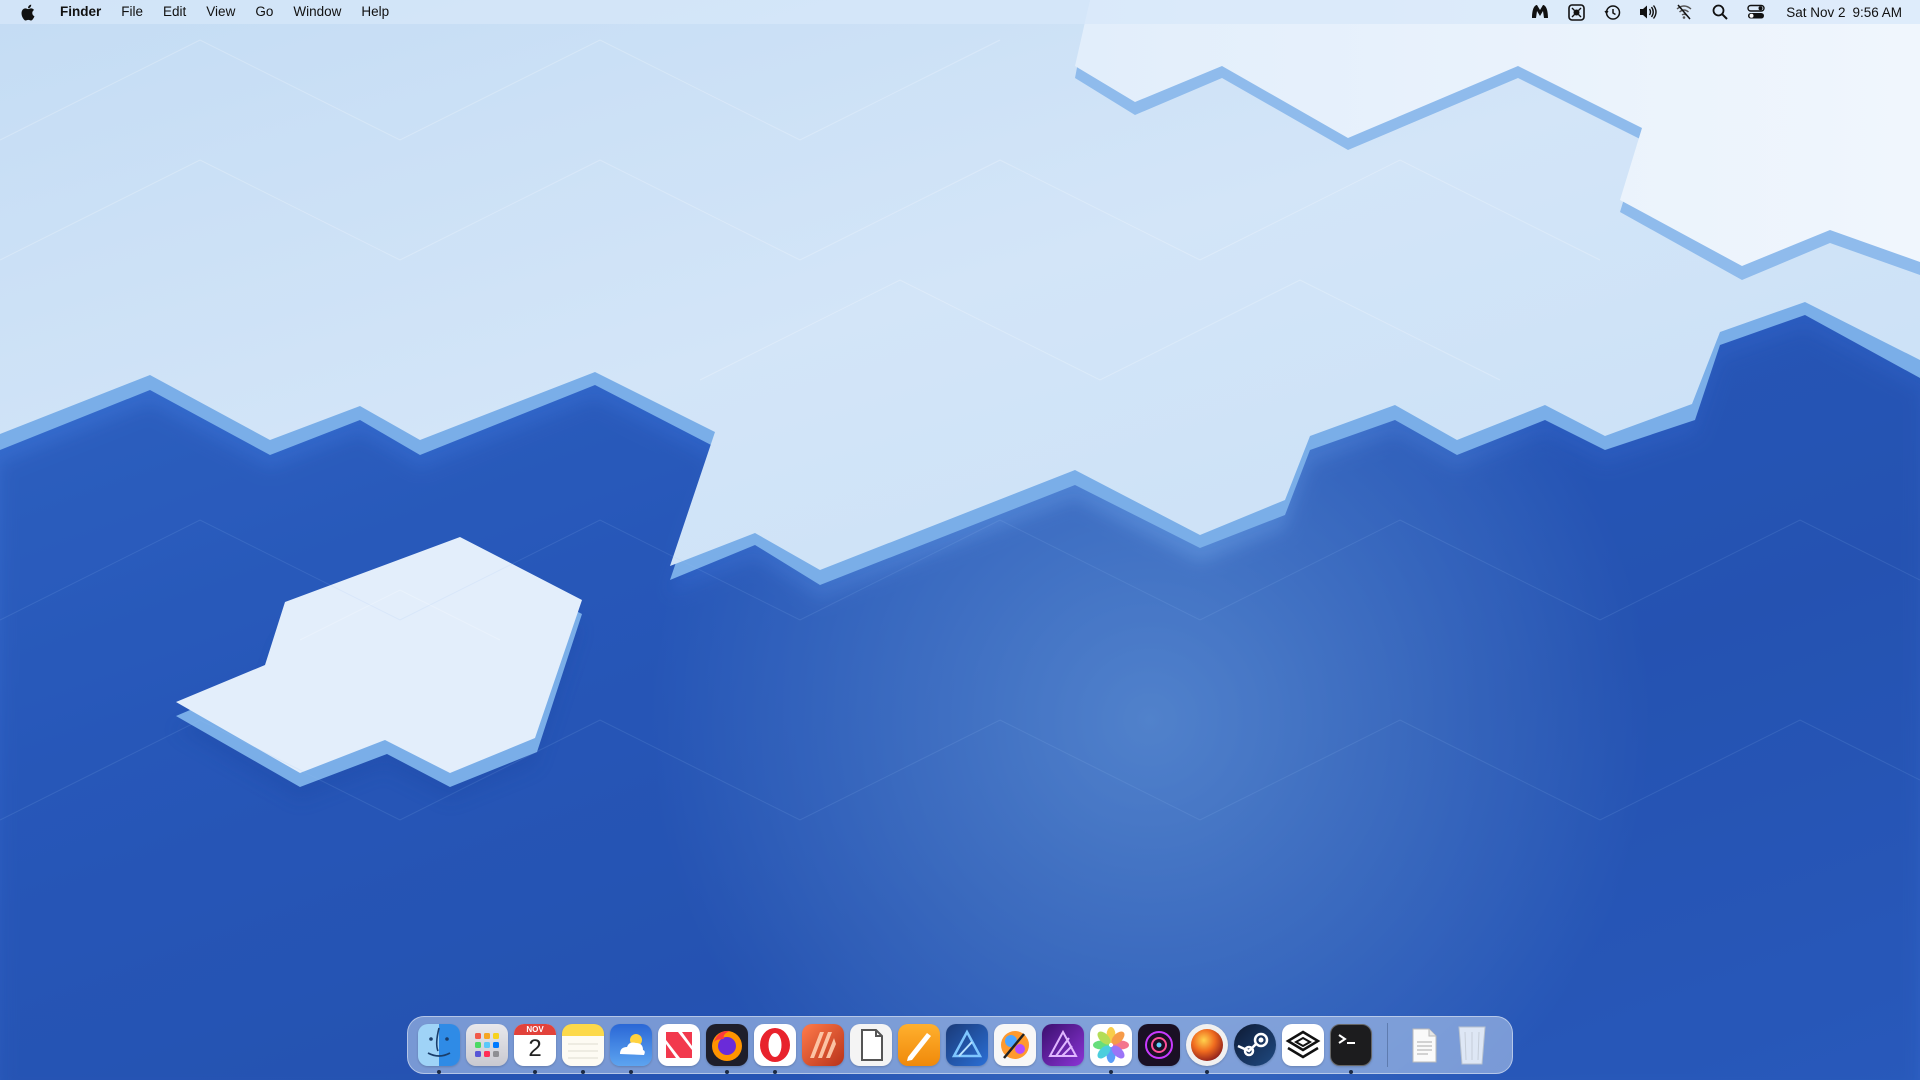 This screenshot has height=1080, width=1920. Describe the element at coordinates (220, 12) in the screenshot. I see `menu-view: View` at that location.